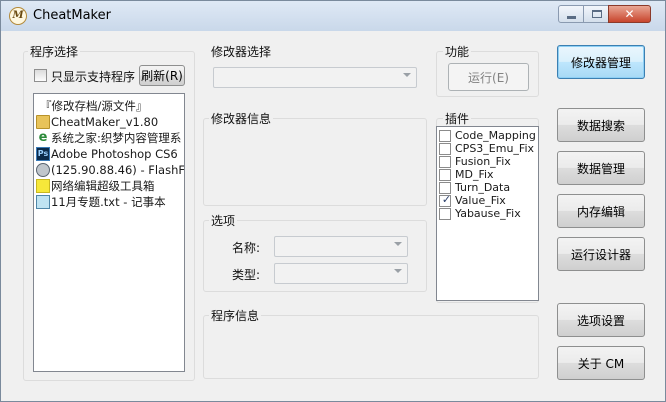  I want to click on program-item-text: 网络编辑超级工具箱, so click(103, 186).